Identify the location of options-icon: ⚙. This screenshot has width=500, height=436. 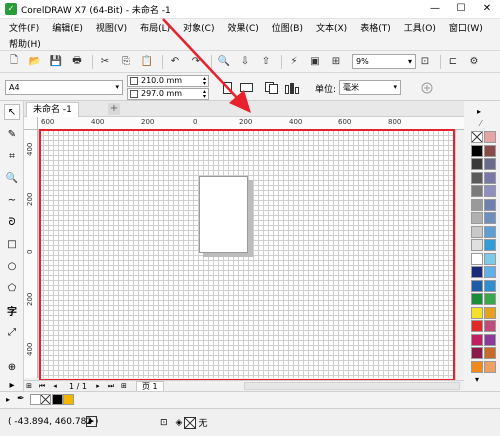
(474, 62).